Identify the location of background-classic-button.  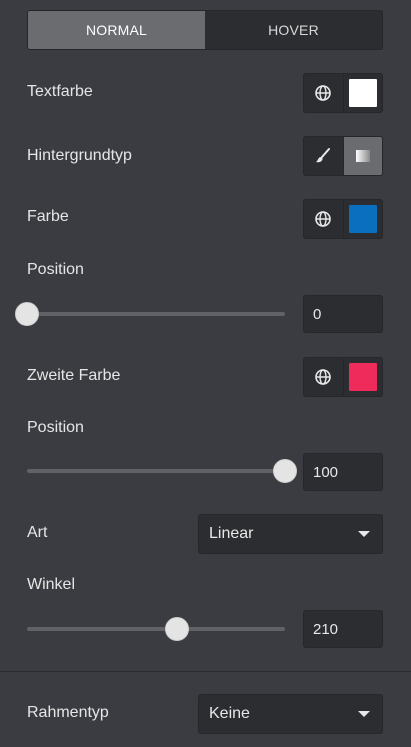
(323, 156).